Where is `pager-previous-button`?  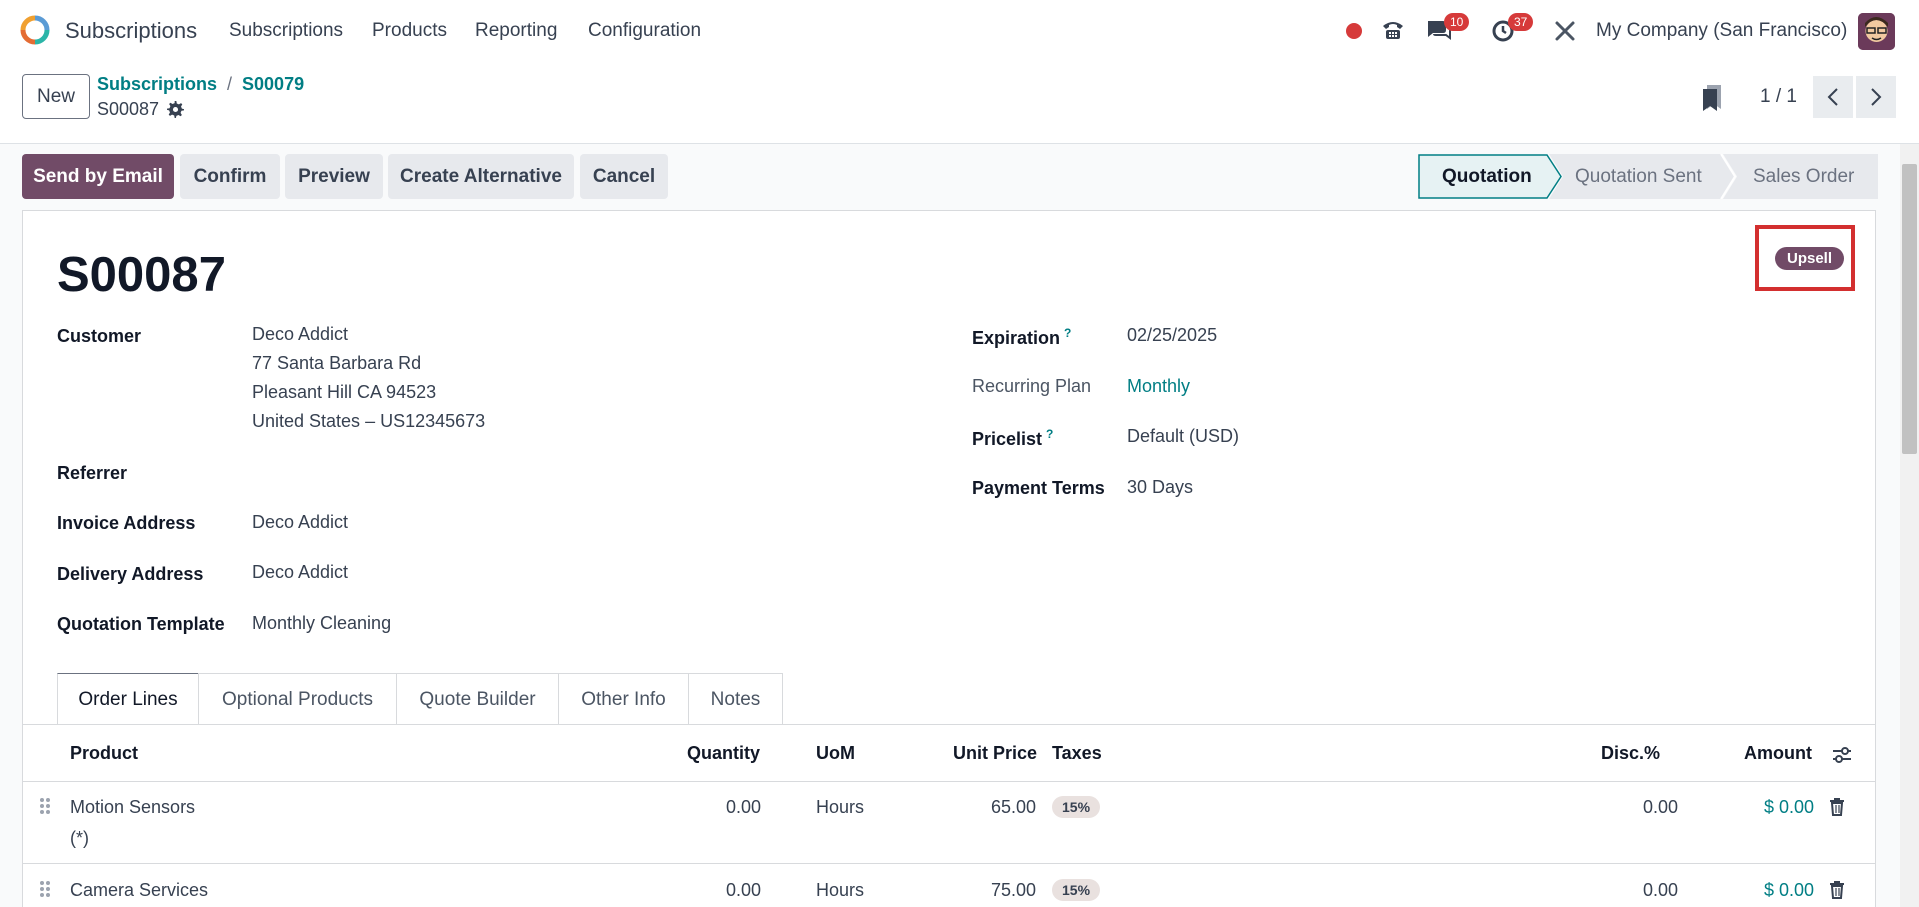
pager-previous-button is located at coordinates (1833, 97).